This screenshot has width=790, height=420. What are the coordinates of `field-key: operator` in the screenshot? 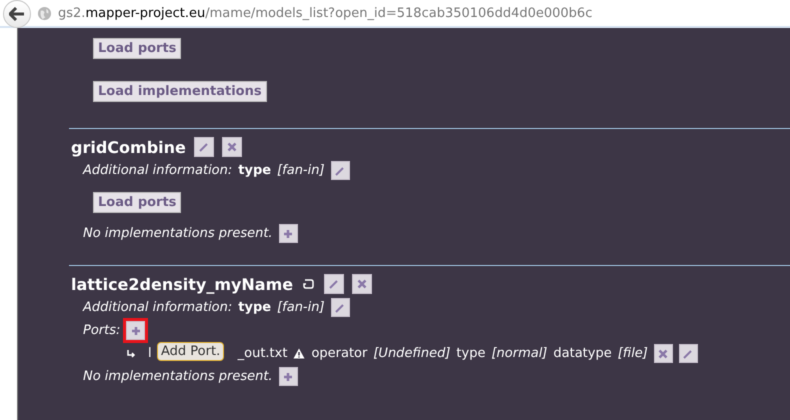 It's located at (339, 353).